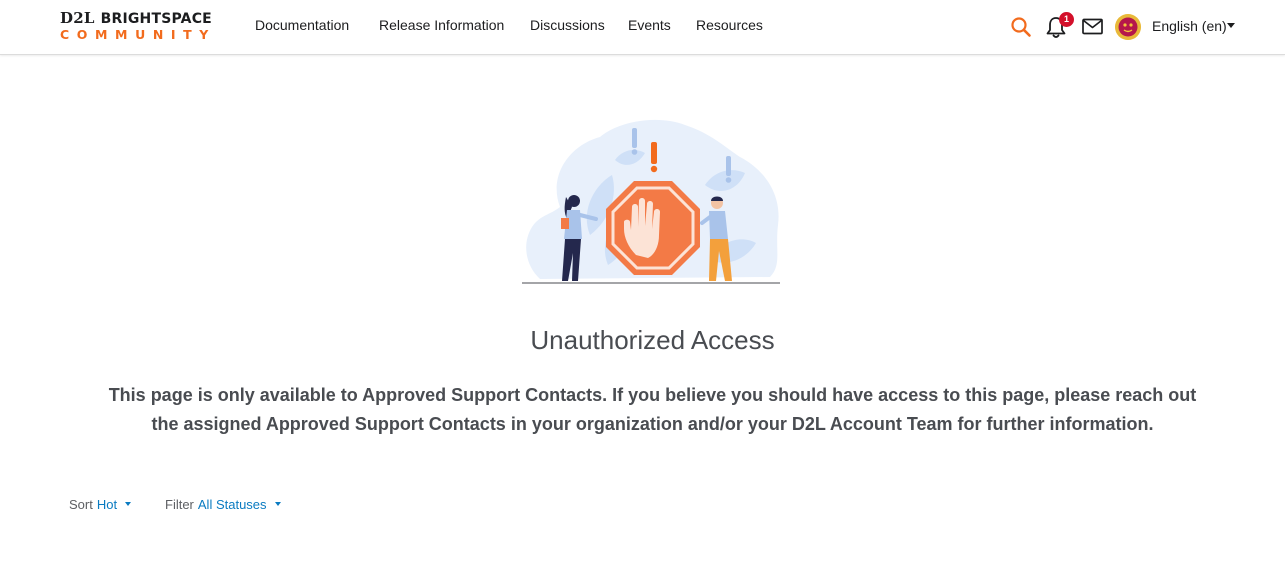  What do you see at coordinates (1021, 27) in the screenshot?
I see `search-icon` at bounding box center [1021, 27].